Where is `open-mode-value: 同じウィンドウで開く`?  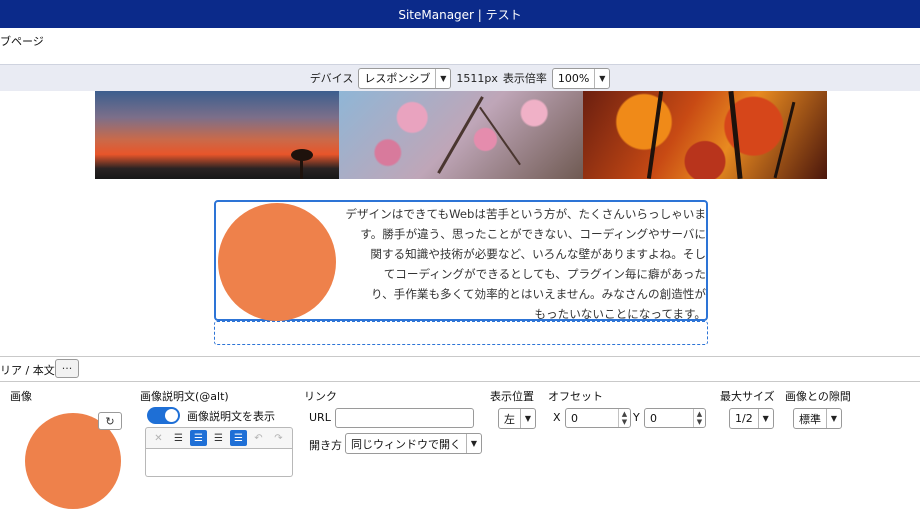 open-mode-value: 同じウィンドウで開く is located at coordinates (406, 444).